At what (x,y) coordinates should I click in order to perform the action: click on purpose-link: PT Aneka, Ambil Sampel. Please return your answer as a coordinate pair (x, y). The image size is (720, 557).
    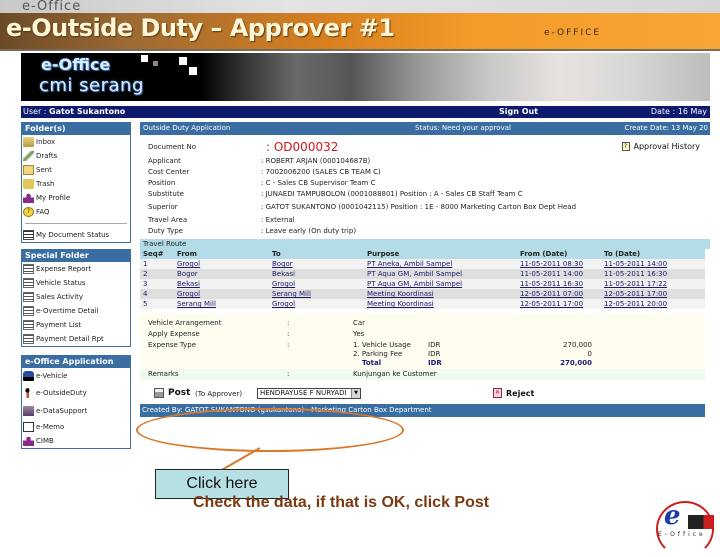
    Looking at the image, I should click on (409, 264).